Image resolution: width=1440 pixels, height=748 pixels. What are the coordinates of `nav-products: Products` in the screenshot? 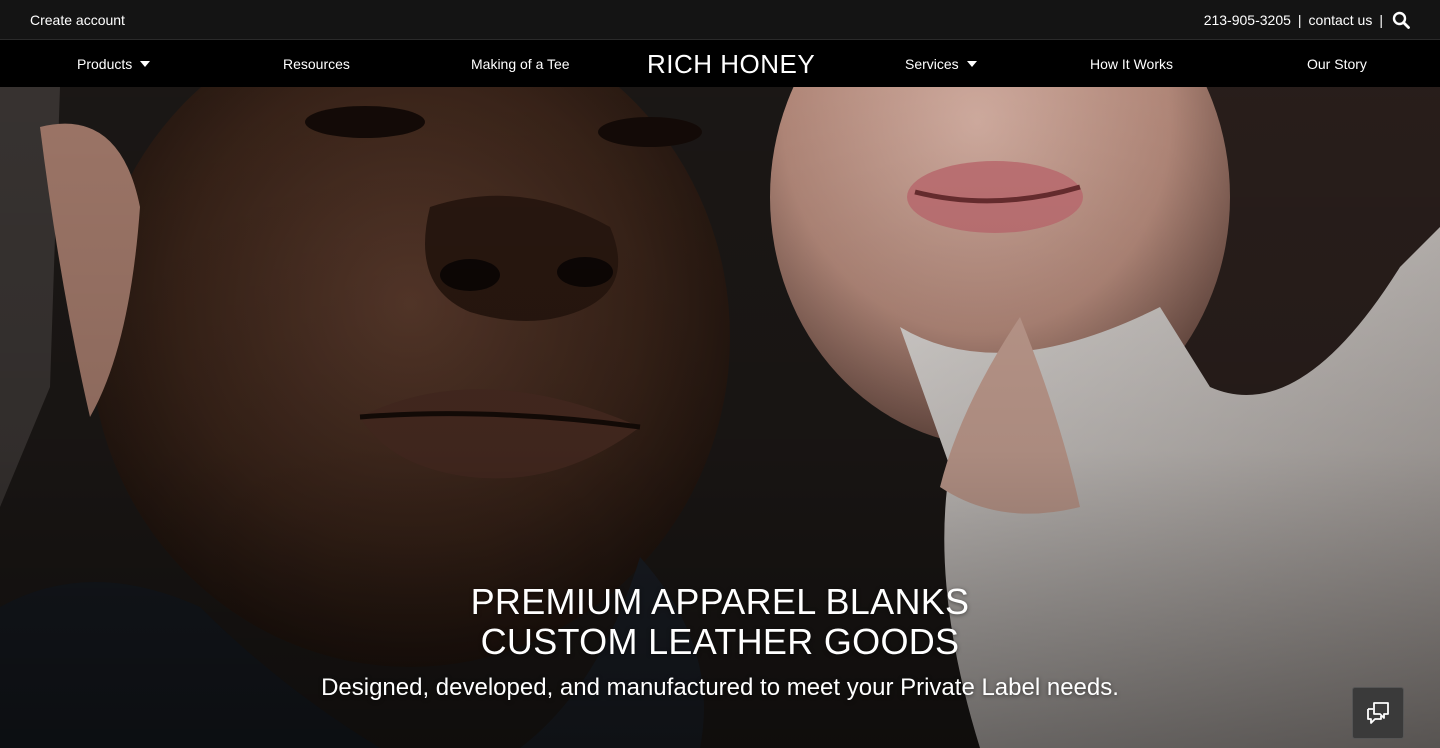 It's located at (114, 64).